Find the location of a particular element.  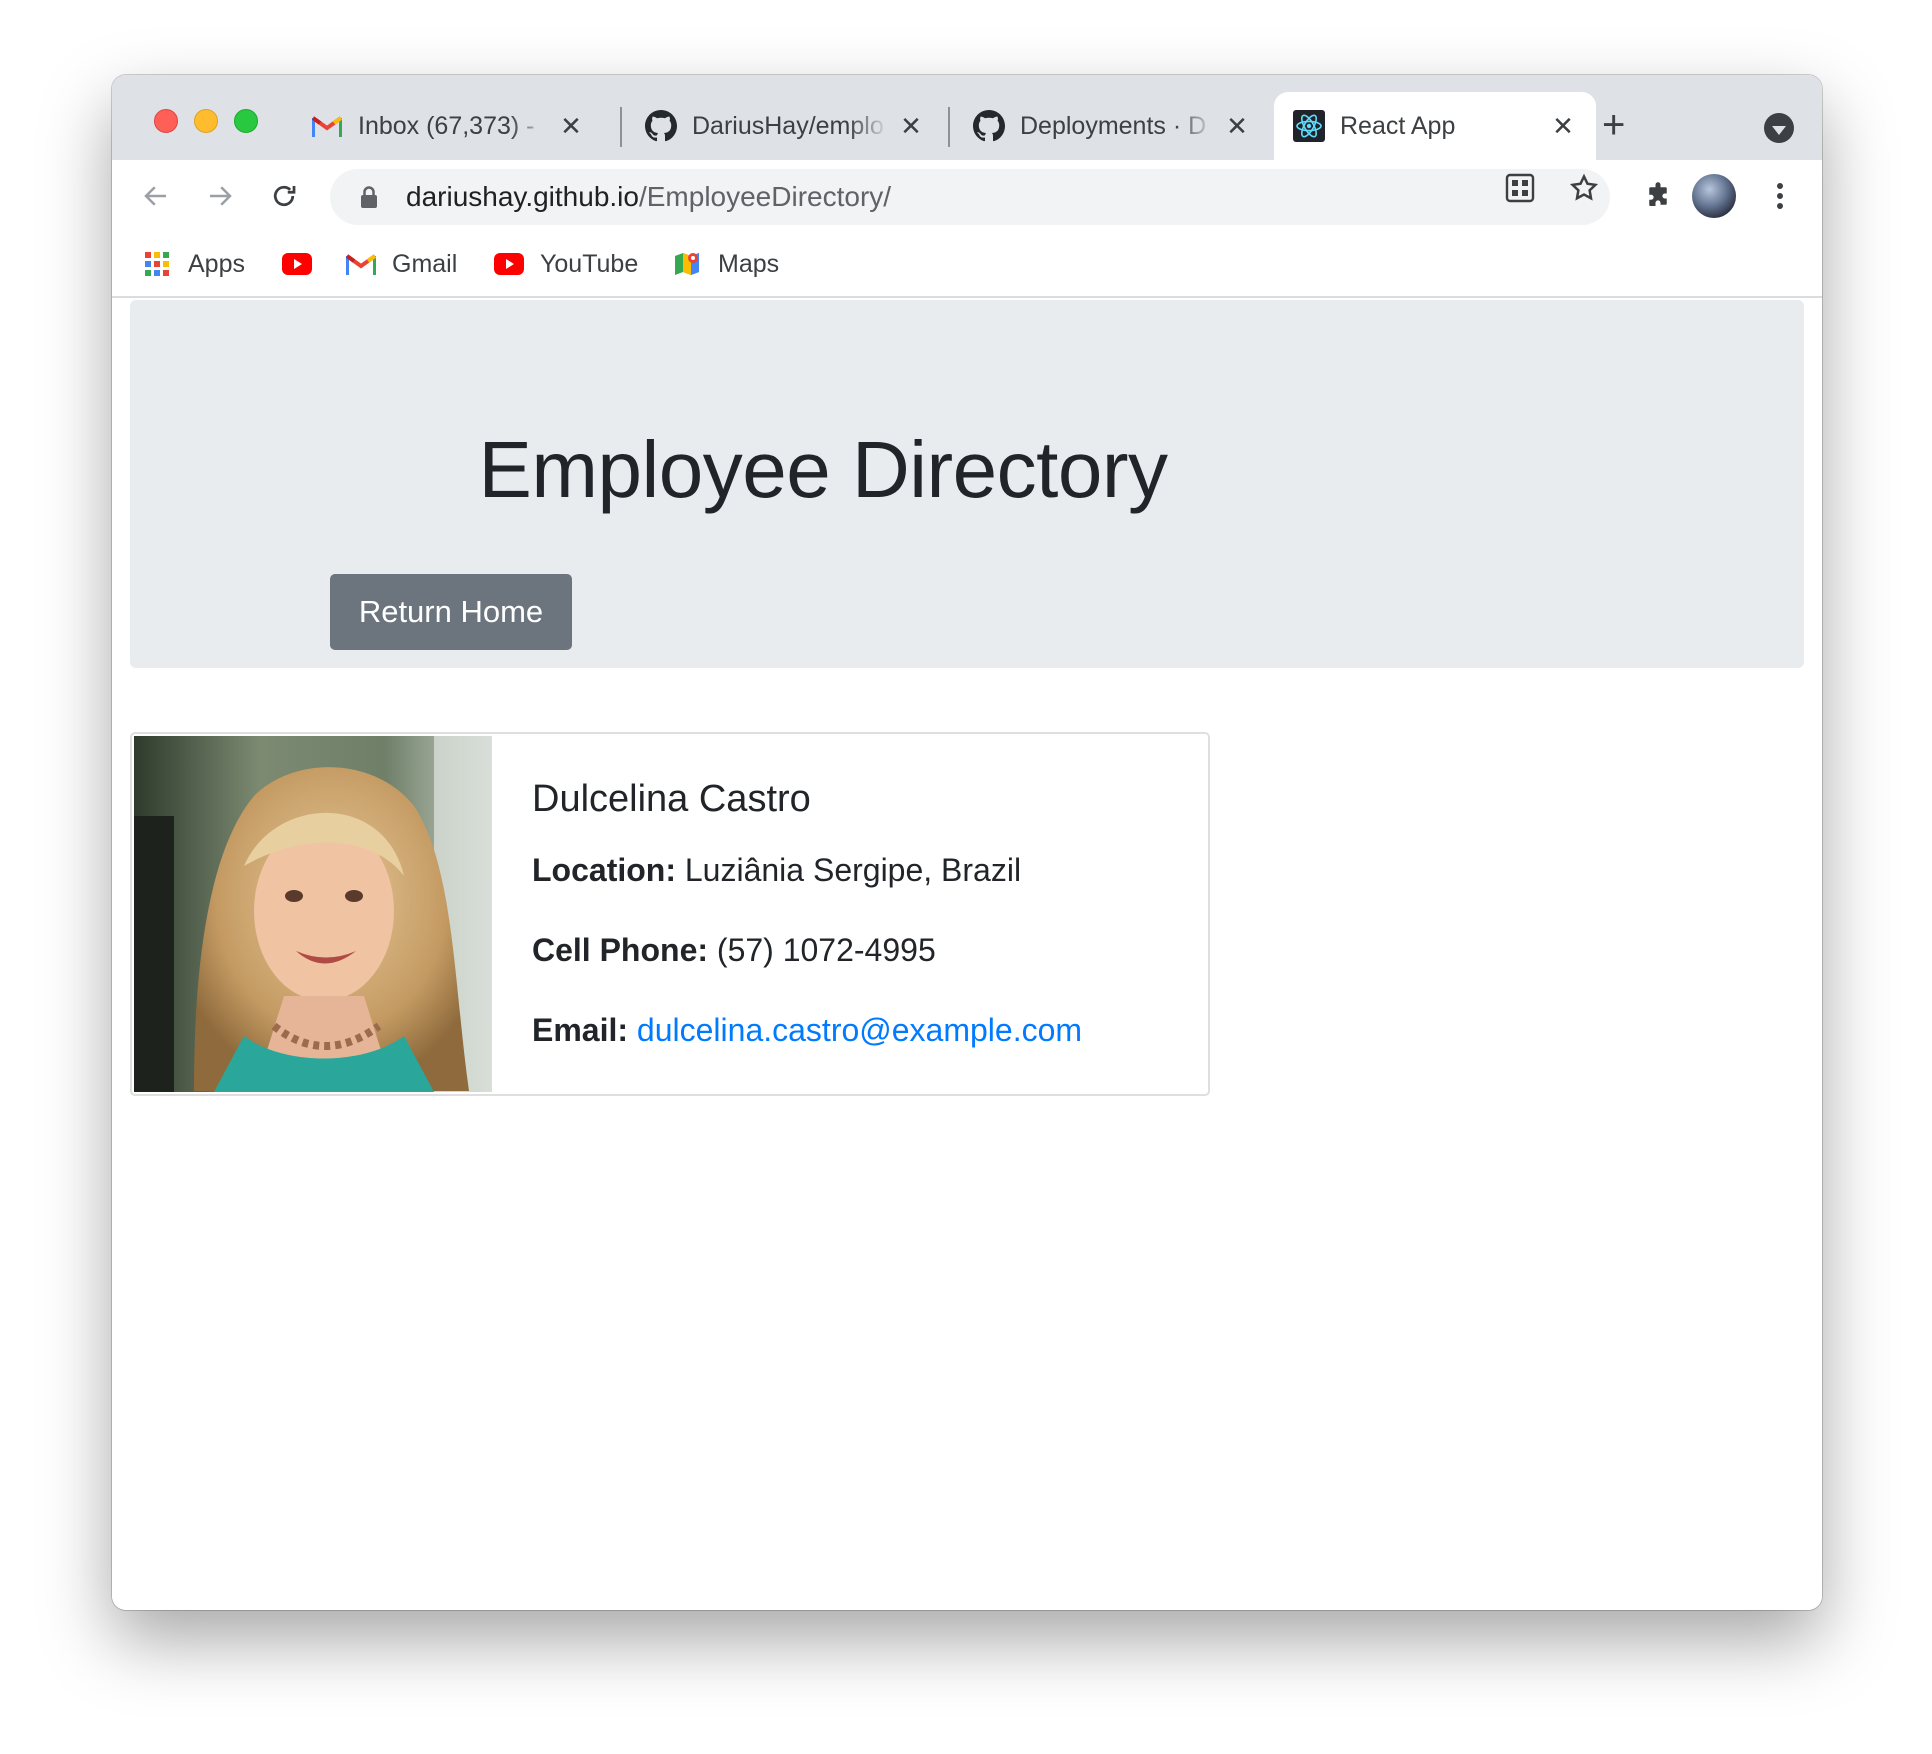

browser-toolbar: dariushay.github.io/EmployeeDirectory/ is located at coordinates (967, 196).